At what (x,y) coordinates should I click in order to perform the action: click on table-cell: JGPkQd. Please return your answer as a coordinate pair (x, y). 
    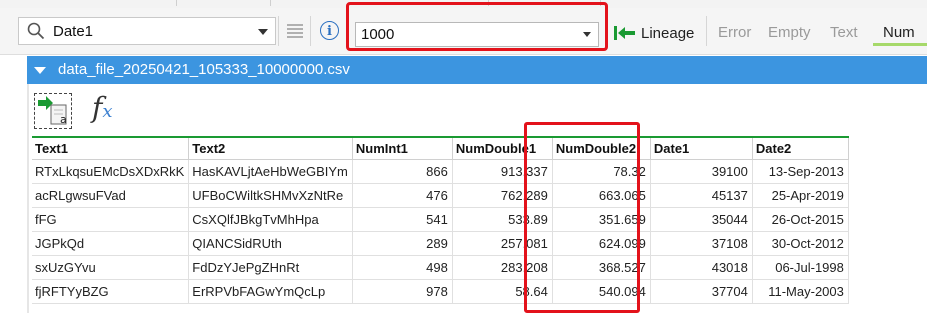
    Looking at the image, I should click on (111, 243).